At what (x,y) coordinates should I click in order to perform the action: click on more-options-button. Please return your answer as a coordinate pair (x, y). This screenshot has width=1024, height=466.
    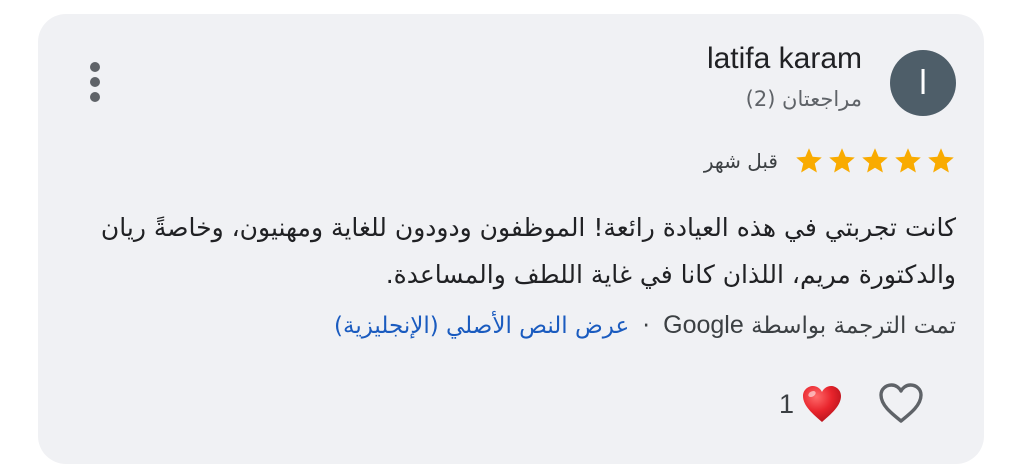
    Looking at the image, I should click on (95, 82).